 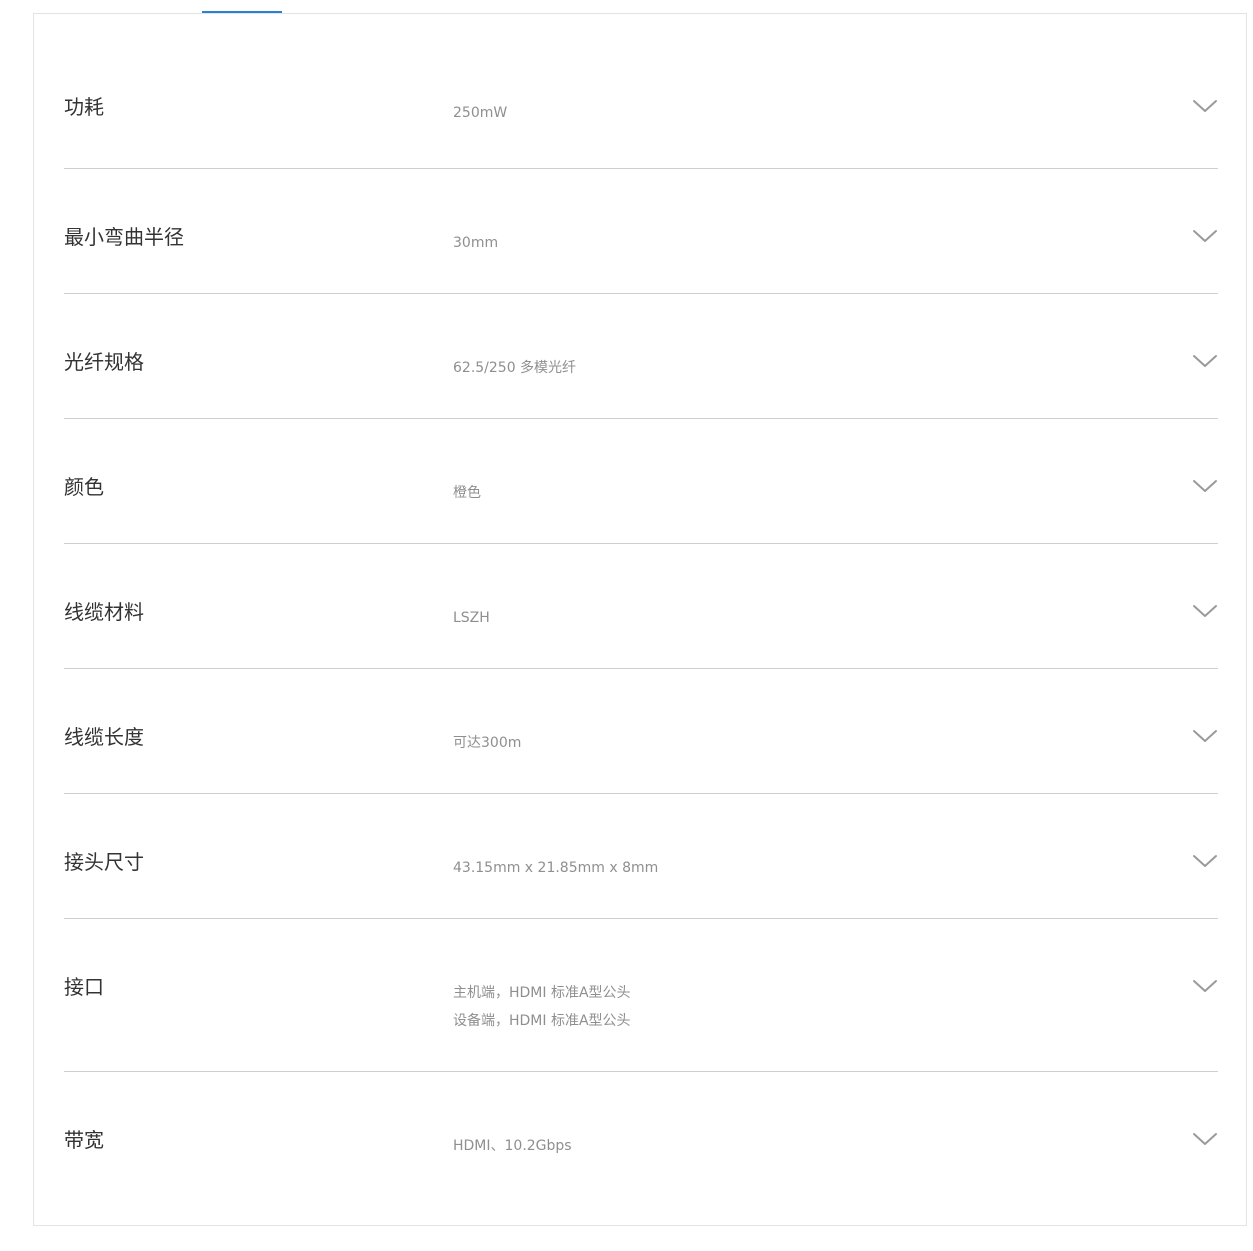 I want to click on spec-value: 43.15mm x 21.85mm x 8mm, so click(x=555, y=868).